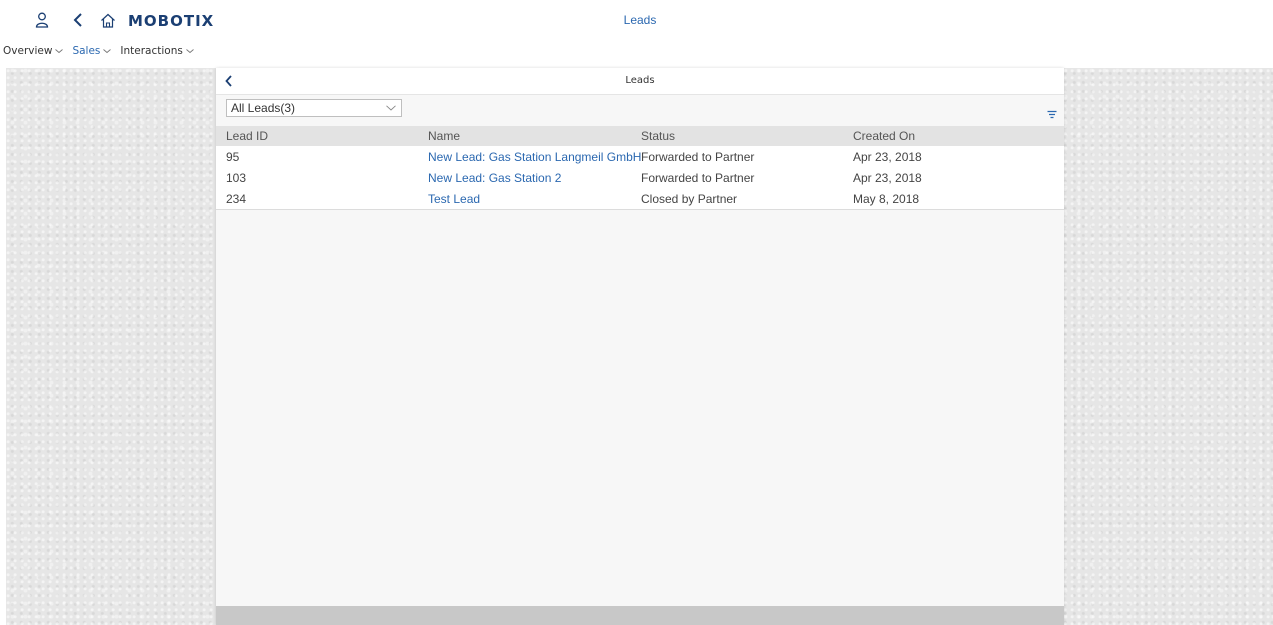 The height and width of the screenshot is (625, 1273). Describe the element at coordinates (33, 51) in the screenshot. I see `nav-item-overview: Overview` at that location.